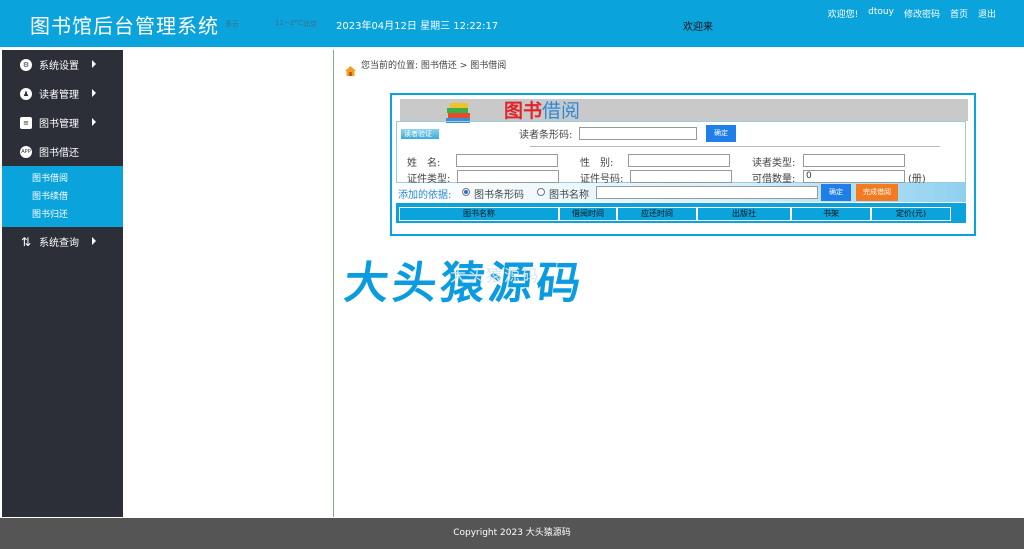 This screenshot has width=1024, height=549. Describe the element at coordinates (488, 66) in the screenshot. I see `breadcrumb-level2: 图书借阅` at that location.